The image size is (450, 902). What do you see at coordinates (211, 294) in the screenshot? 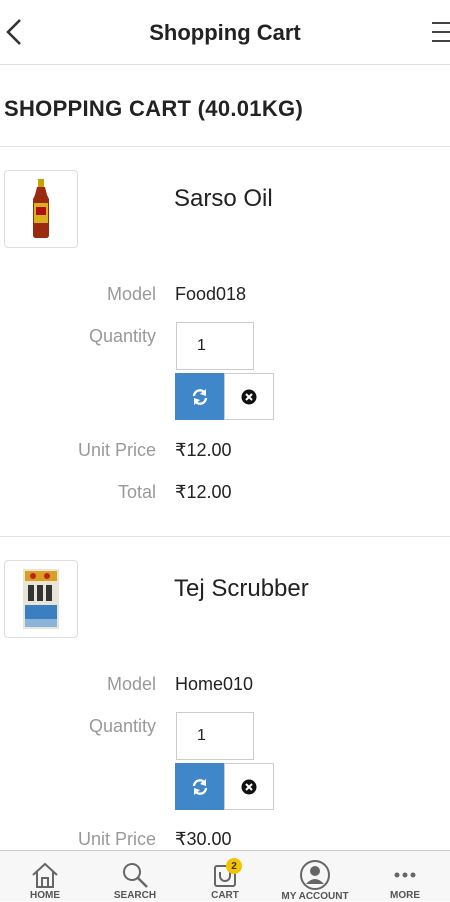
I see `model-value: Food018` at bounding box center [211, 294].